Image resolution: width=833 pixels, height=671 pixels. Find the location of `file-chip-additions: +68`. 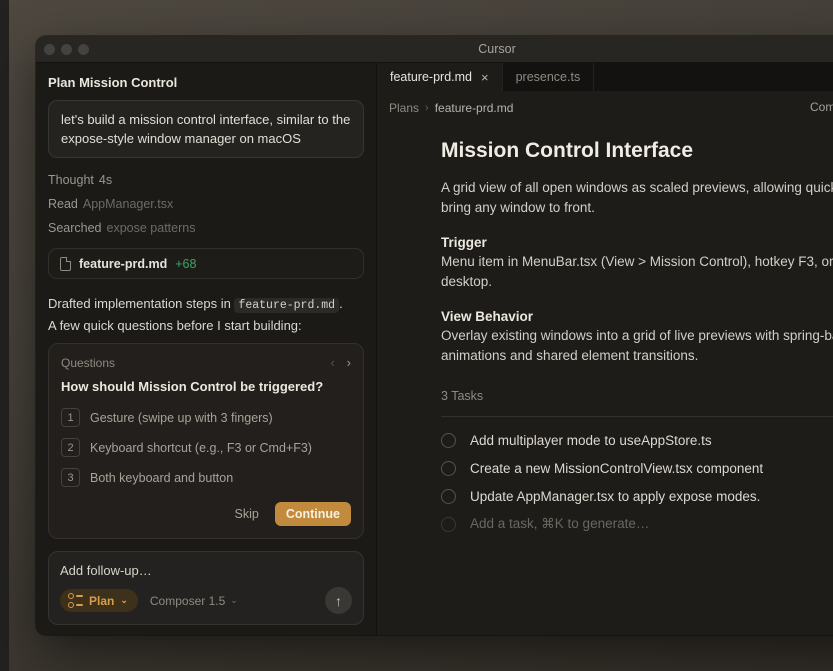

file-chip-additions: +68 is located at coordinates (186, 263).